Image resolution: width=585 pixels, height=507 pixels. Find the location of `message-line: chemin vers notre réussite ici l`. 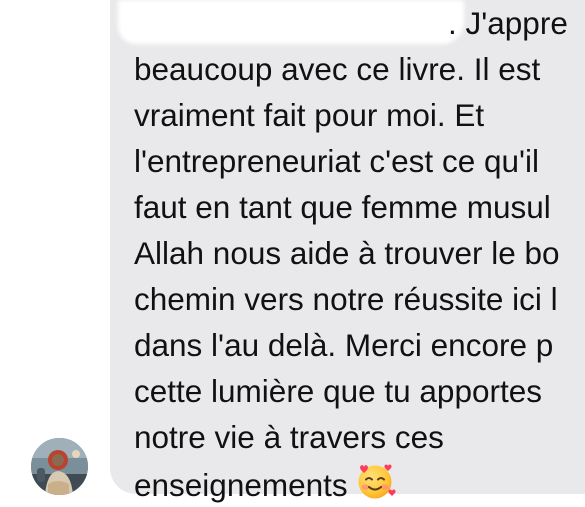

message-line: chemin vers notre réussite ici l is located at coordinates (346, 299).